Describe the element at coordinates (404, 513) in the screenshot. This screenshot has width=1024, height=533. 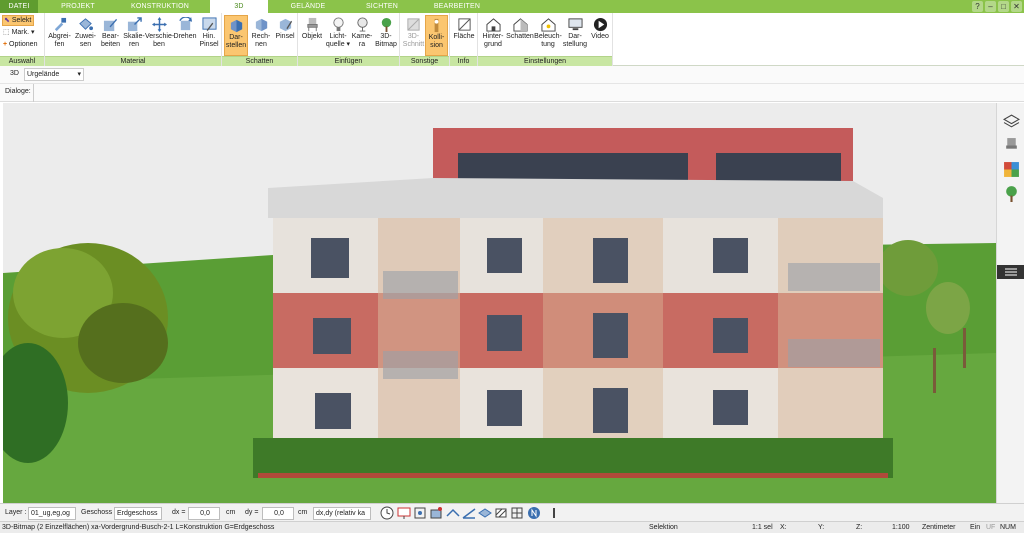
I see `presentation-icon` at that location.